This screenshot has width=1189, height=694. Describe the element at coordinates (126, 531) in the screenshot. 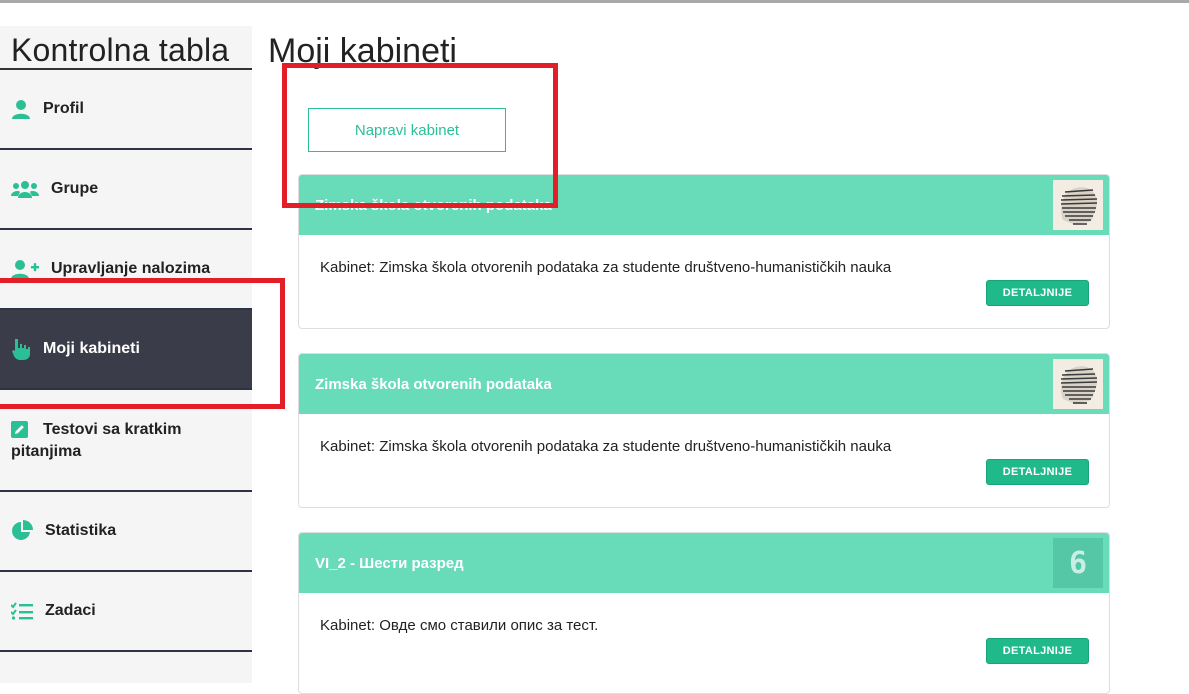

I see `sidebar-item-statistika: Statistika` at that location.